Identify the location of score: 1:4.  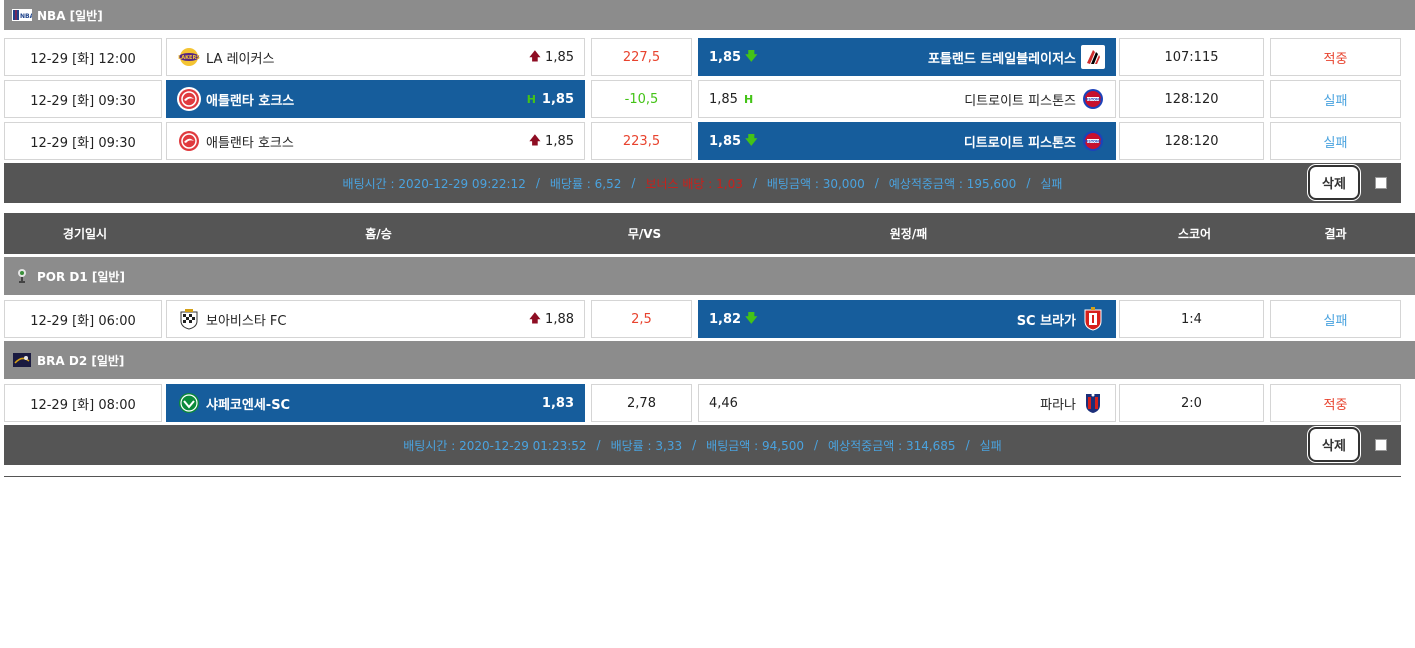
(1191, 319).